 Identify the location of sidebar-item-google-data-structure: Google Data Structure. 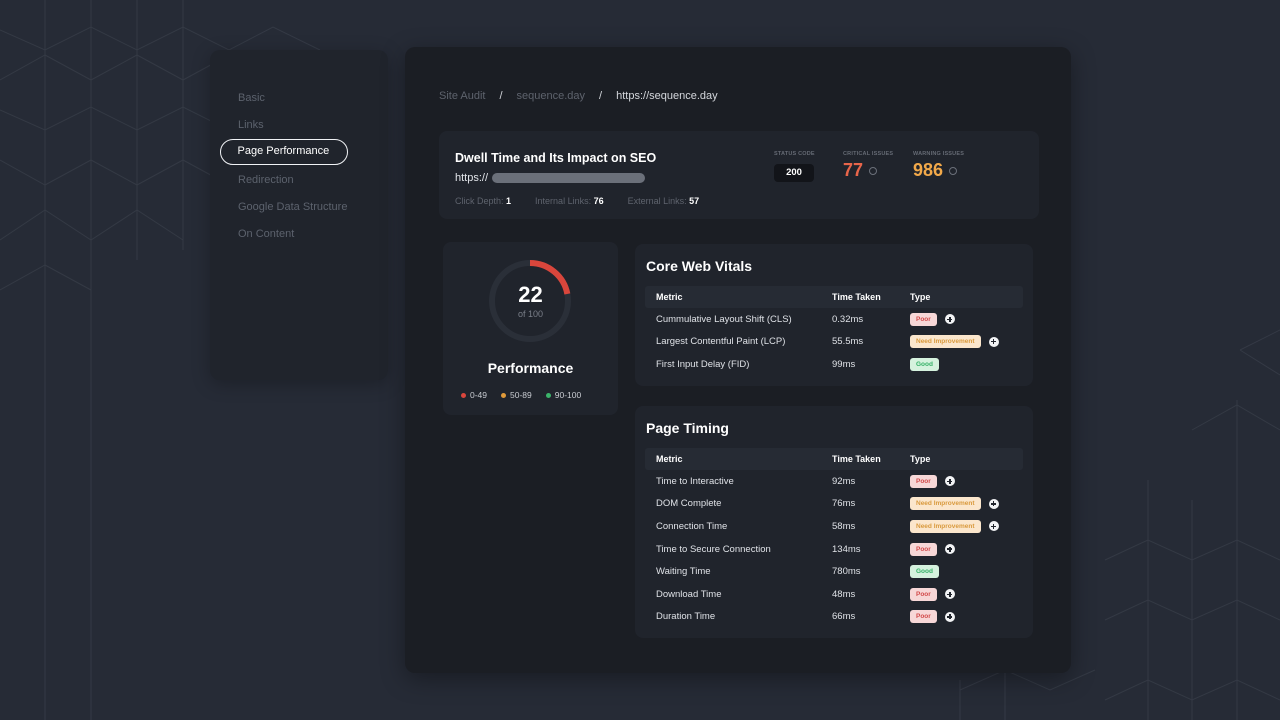
(283, 207).